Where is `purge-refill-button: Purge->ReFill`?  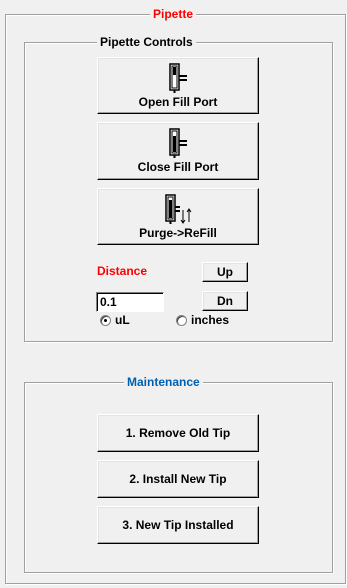
purge-refill-button: Purge->ReFill is located at coordinates (178, 216).